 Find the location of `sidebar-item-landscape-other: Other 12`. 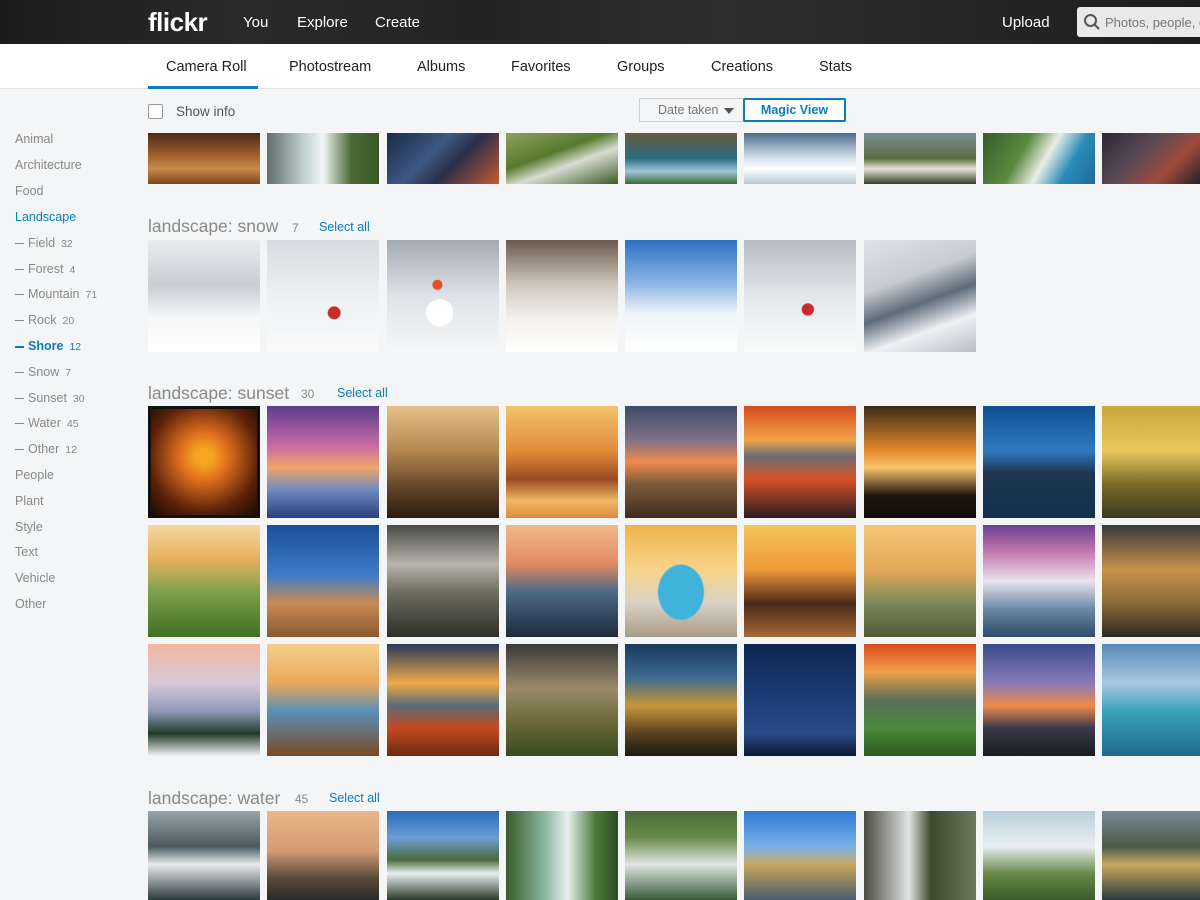

sidebar-item-landscape-other: Other 12 is located at coordinates (46, 449).